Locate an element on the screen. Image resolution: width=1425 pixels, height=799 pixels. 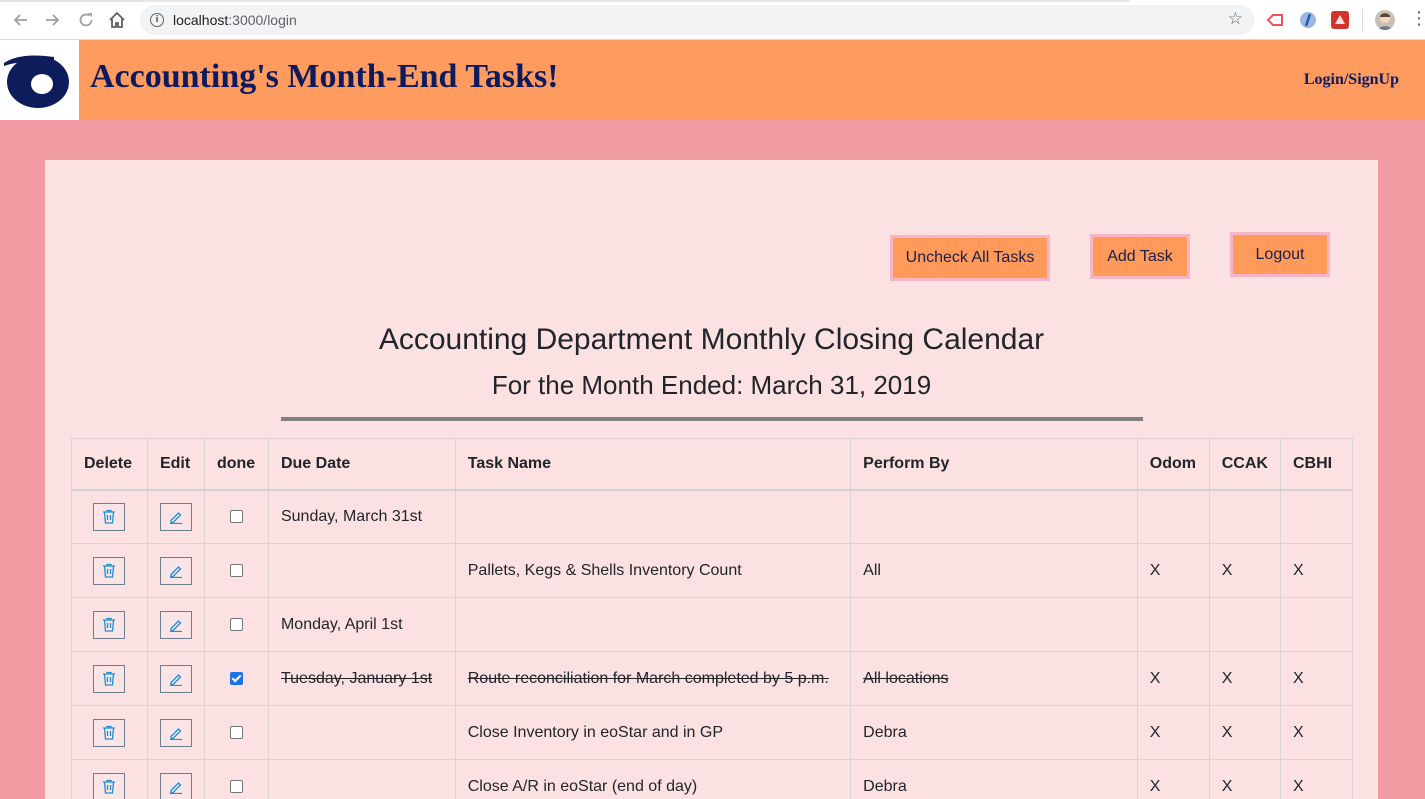
heading-divider is located at coordinates (712, 419).